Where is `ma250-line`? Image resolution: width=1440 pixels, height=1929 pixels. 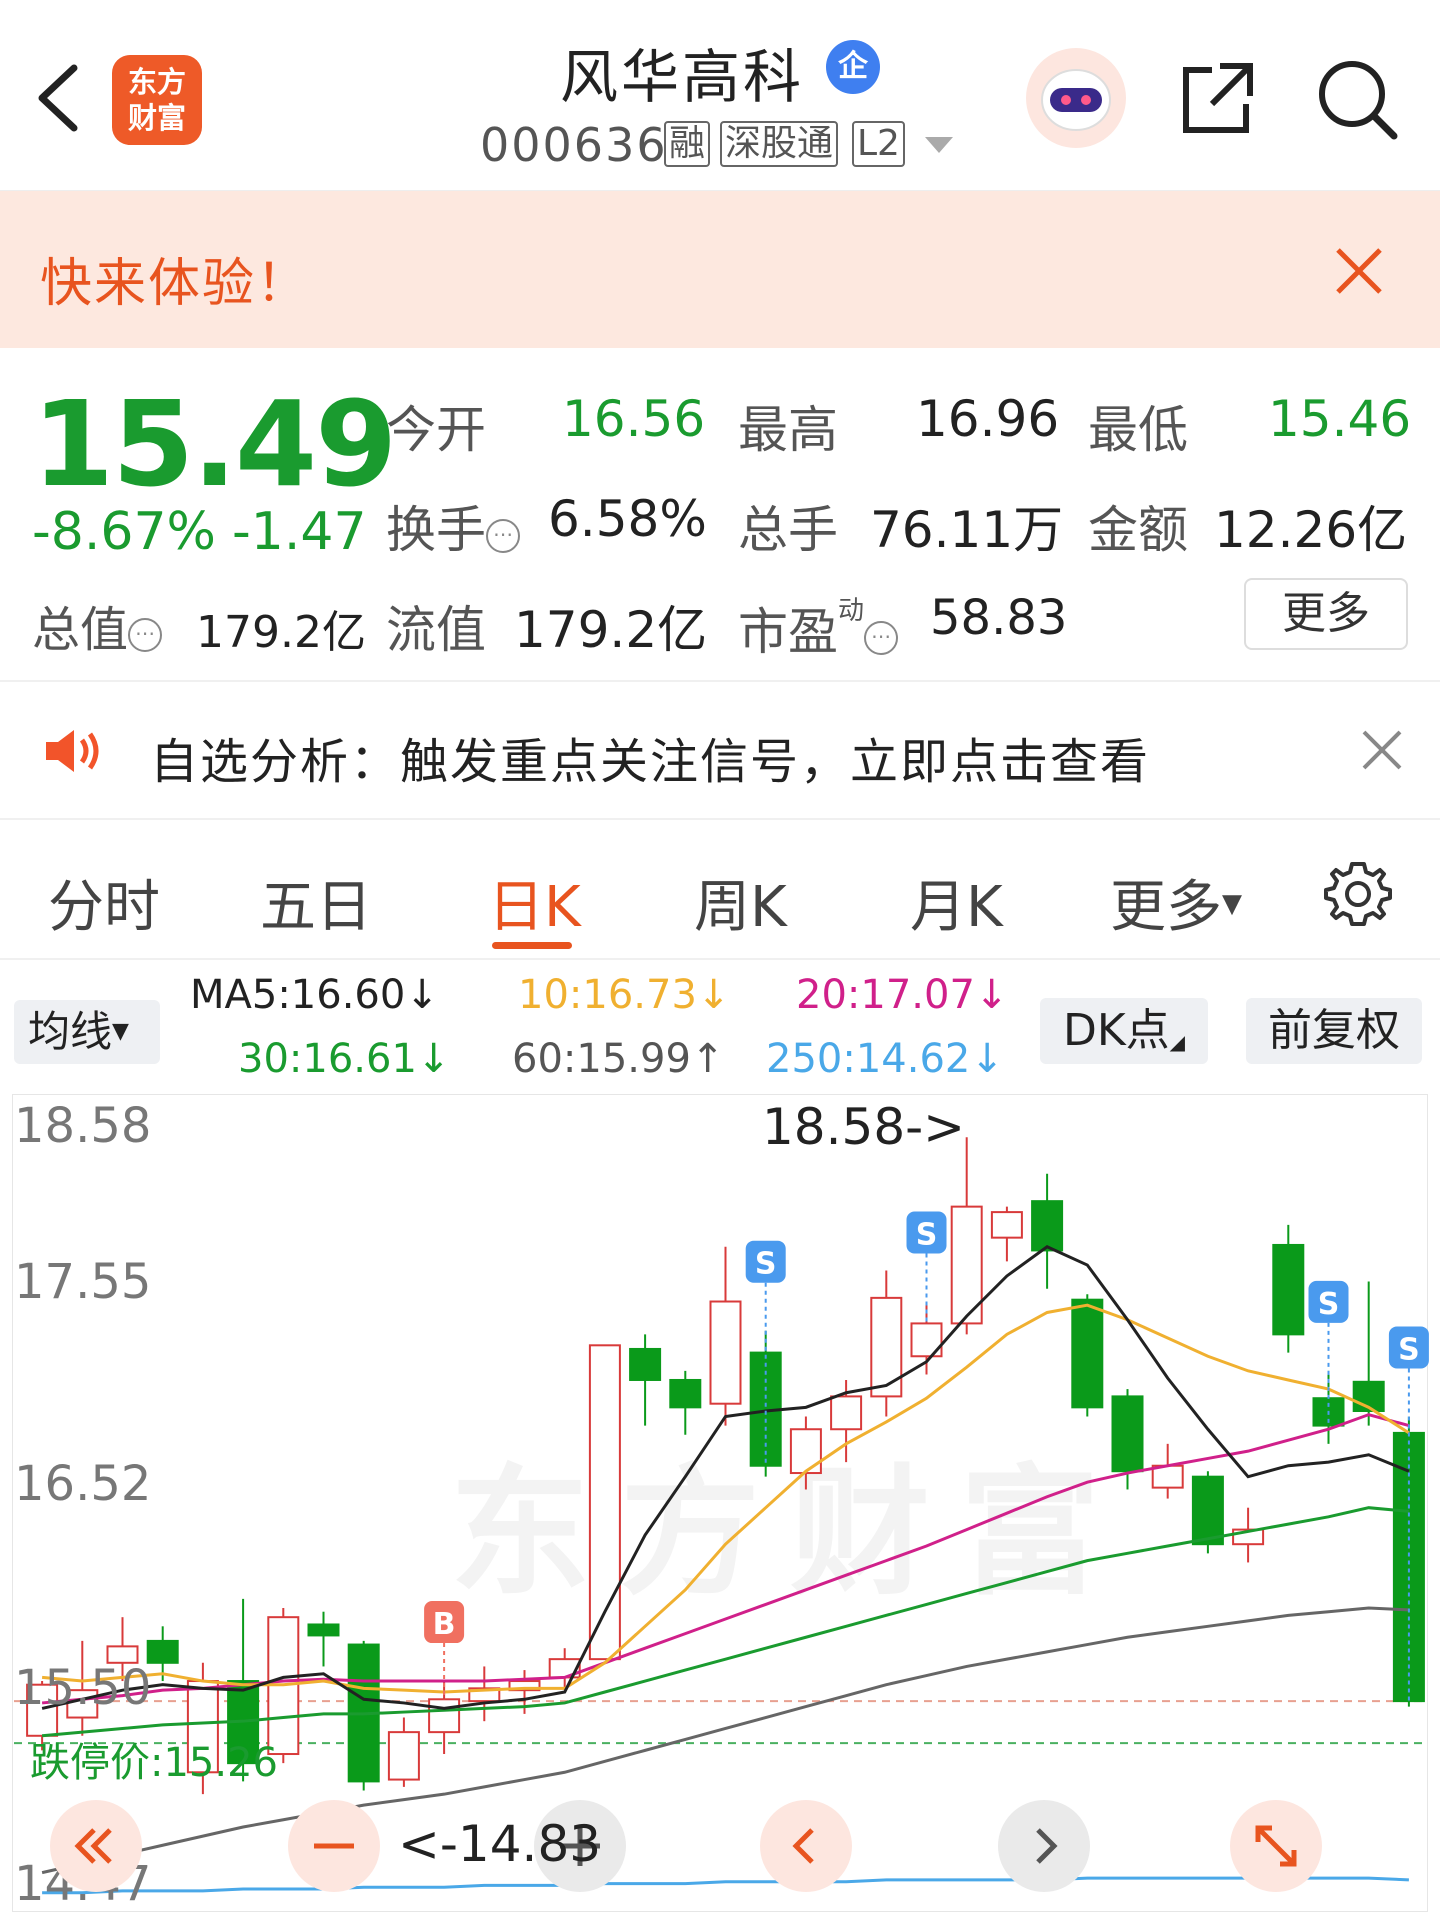
ma250-line is located at coordinates (725, 1885).